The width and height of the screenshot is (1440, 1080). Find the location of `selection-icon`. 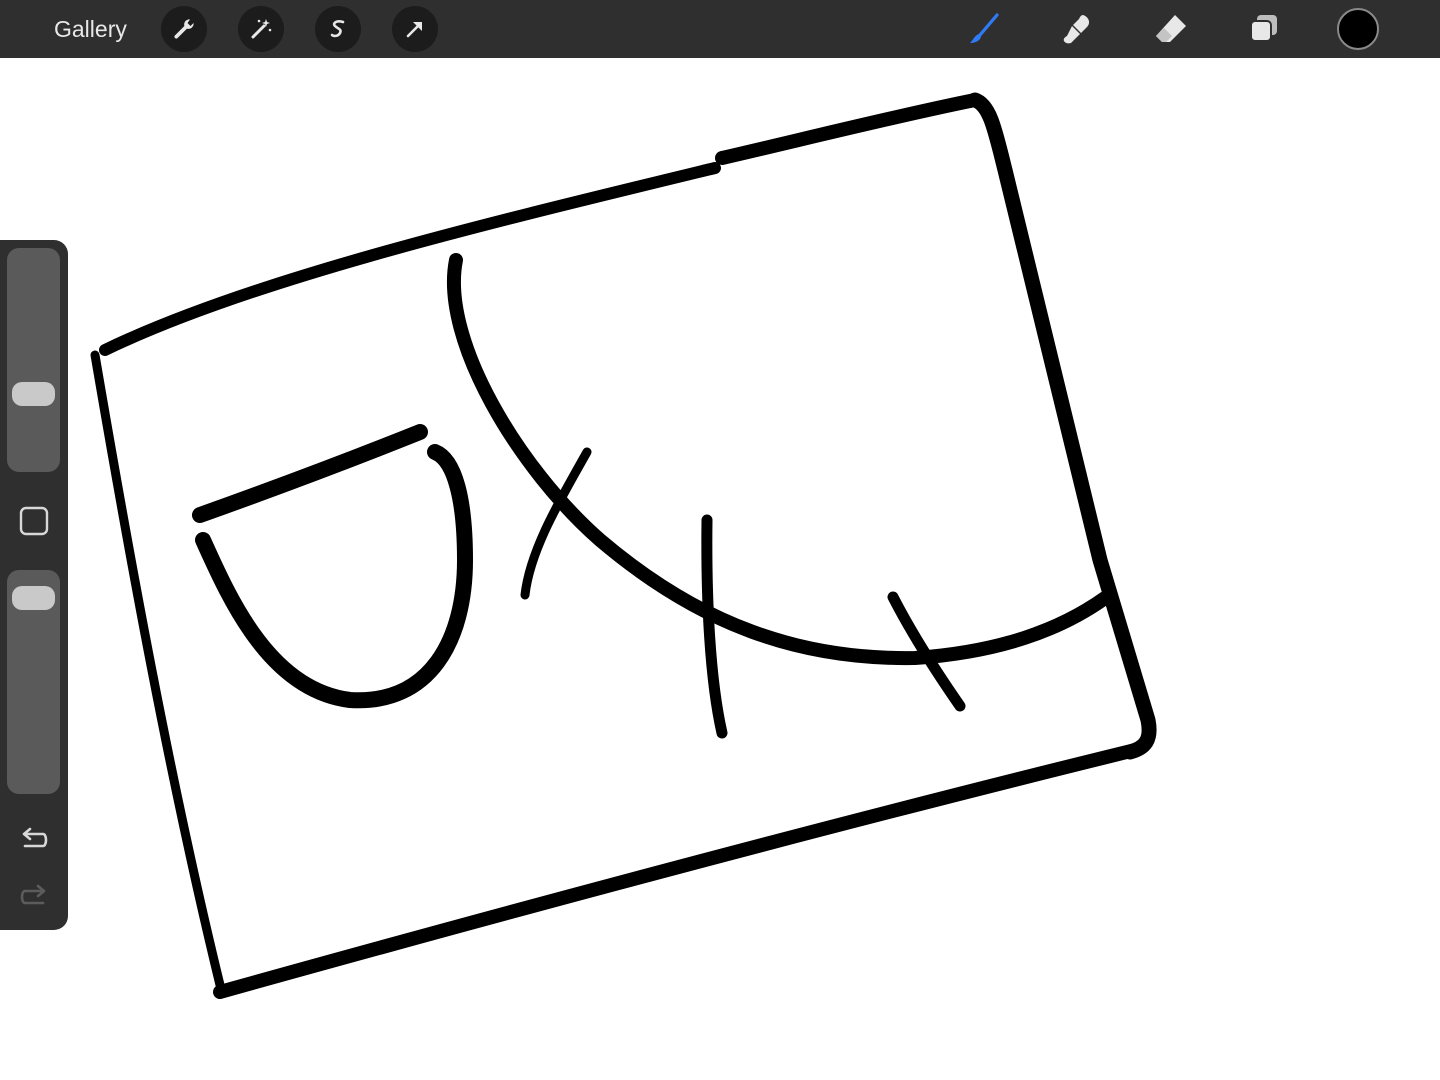

selection-icon is located at coordinates (337, 29).